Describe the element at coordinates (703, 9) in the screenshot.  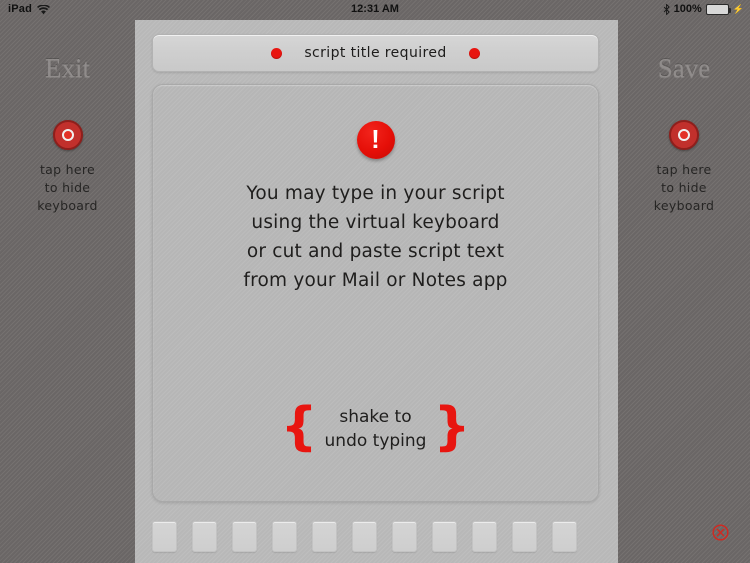
I see `status-bar-right: 100% ⚡` at that location.